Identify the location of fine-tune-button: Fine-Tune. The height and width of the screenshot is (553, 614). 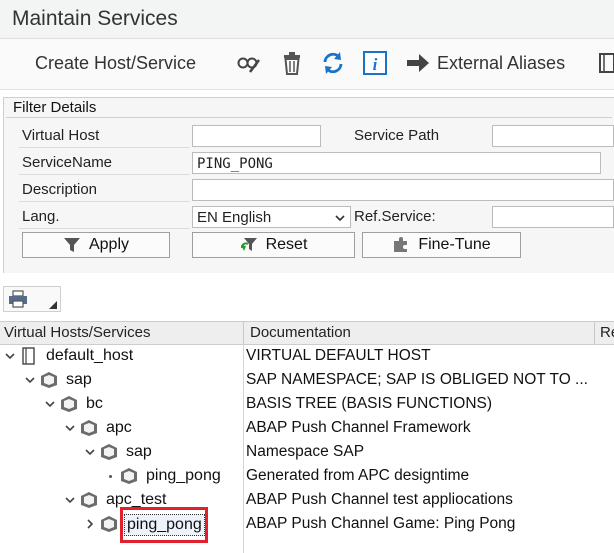
(441, 245).